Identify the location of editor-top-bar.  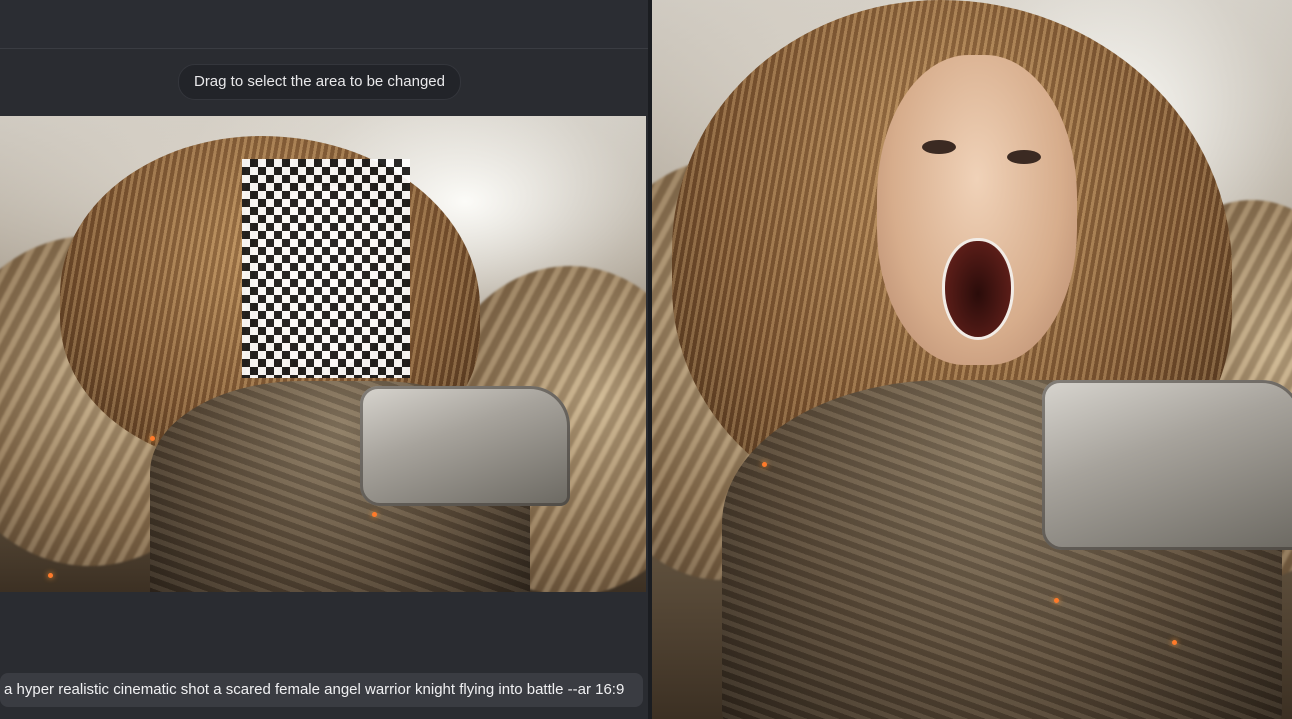
(324, 24).